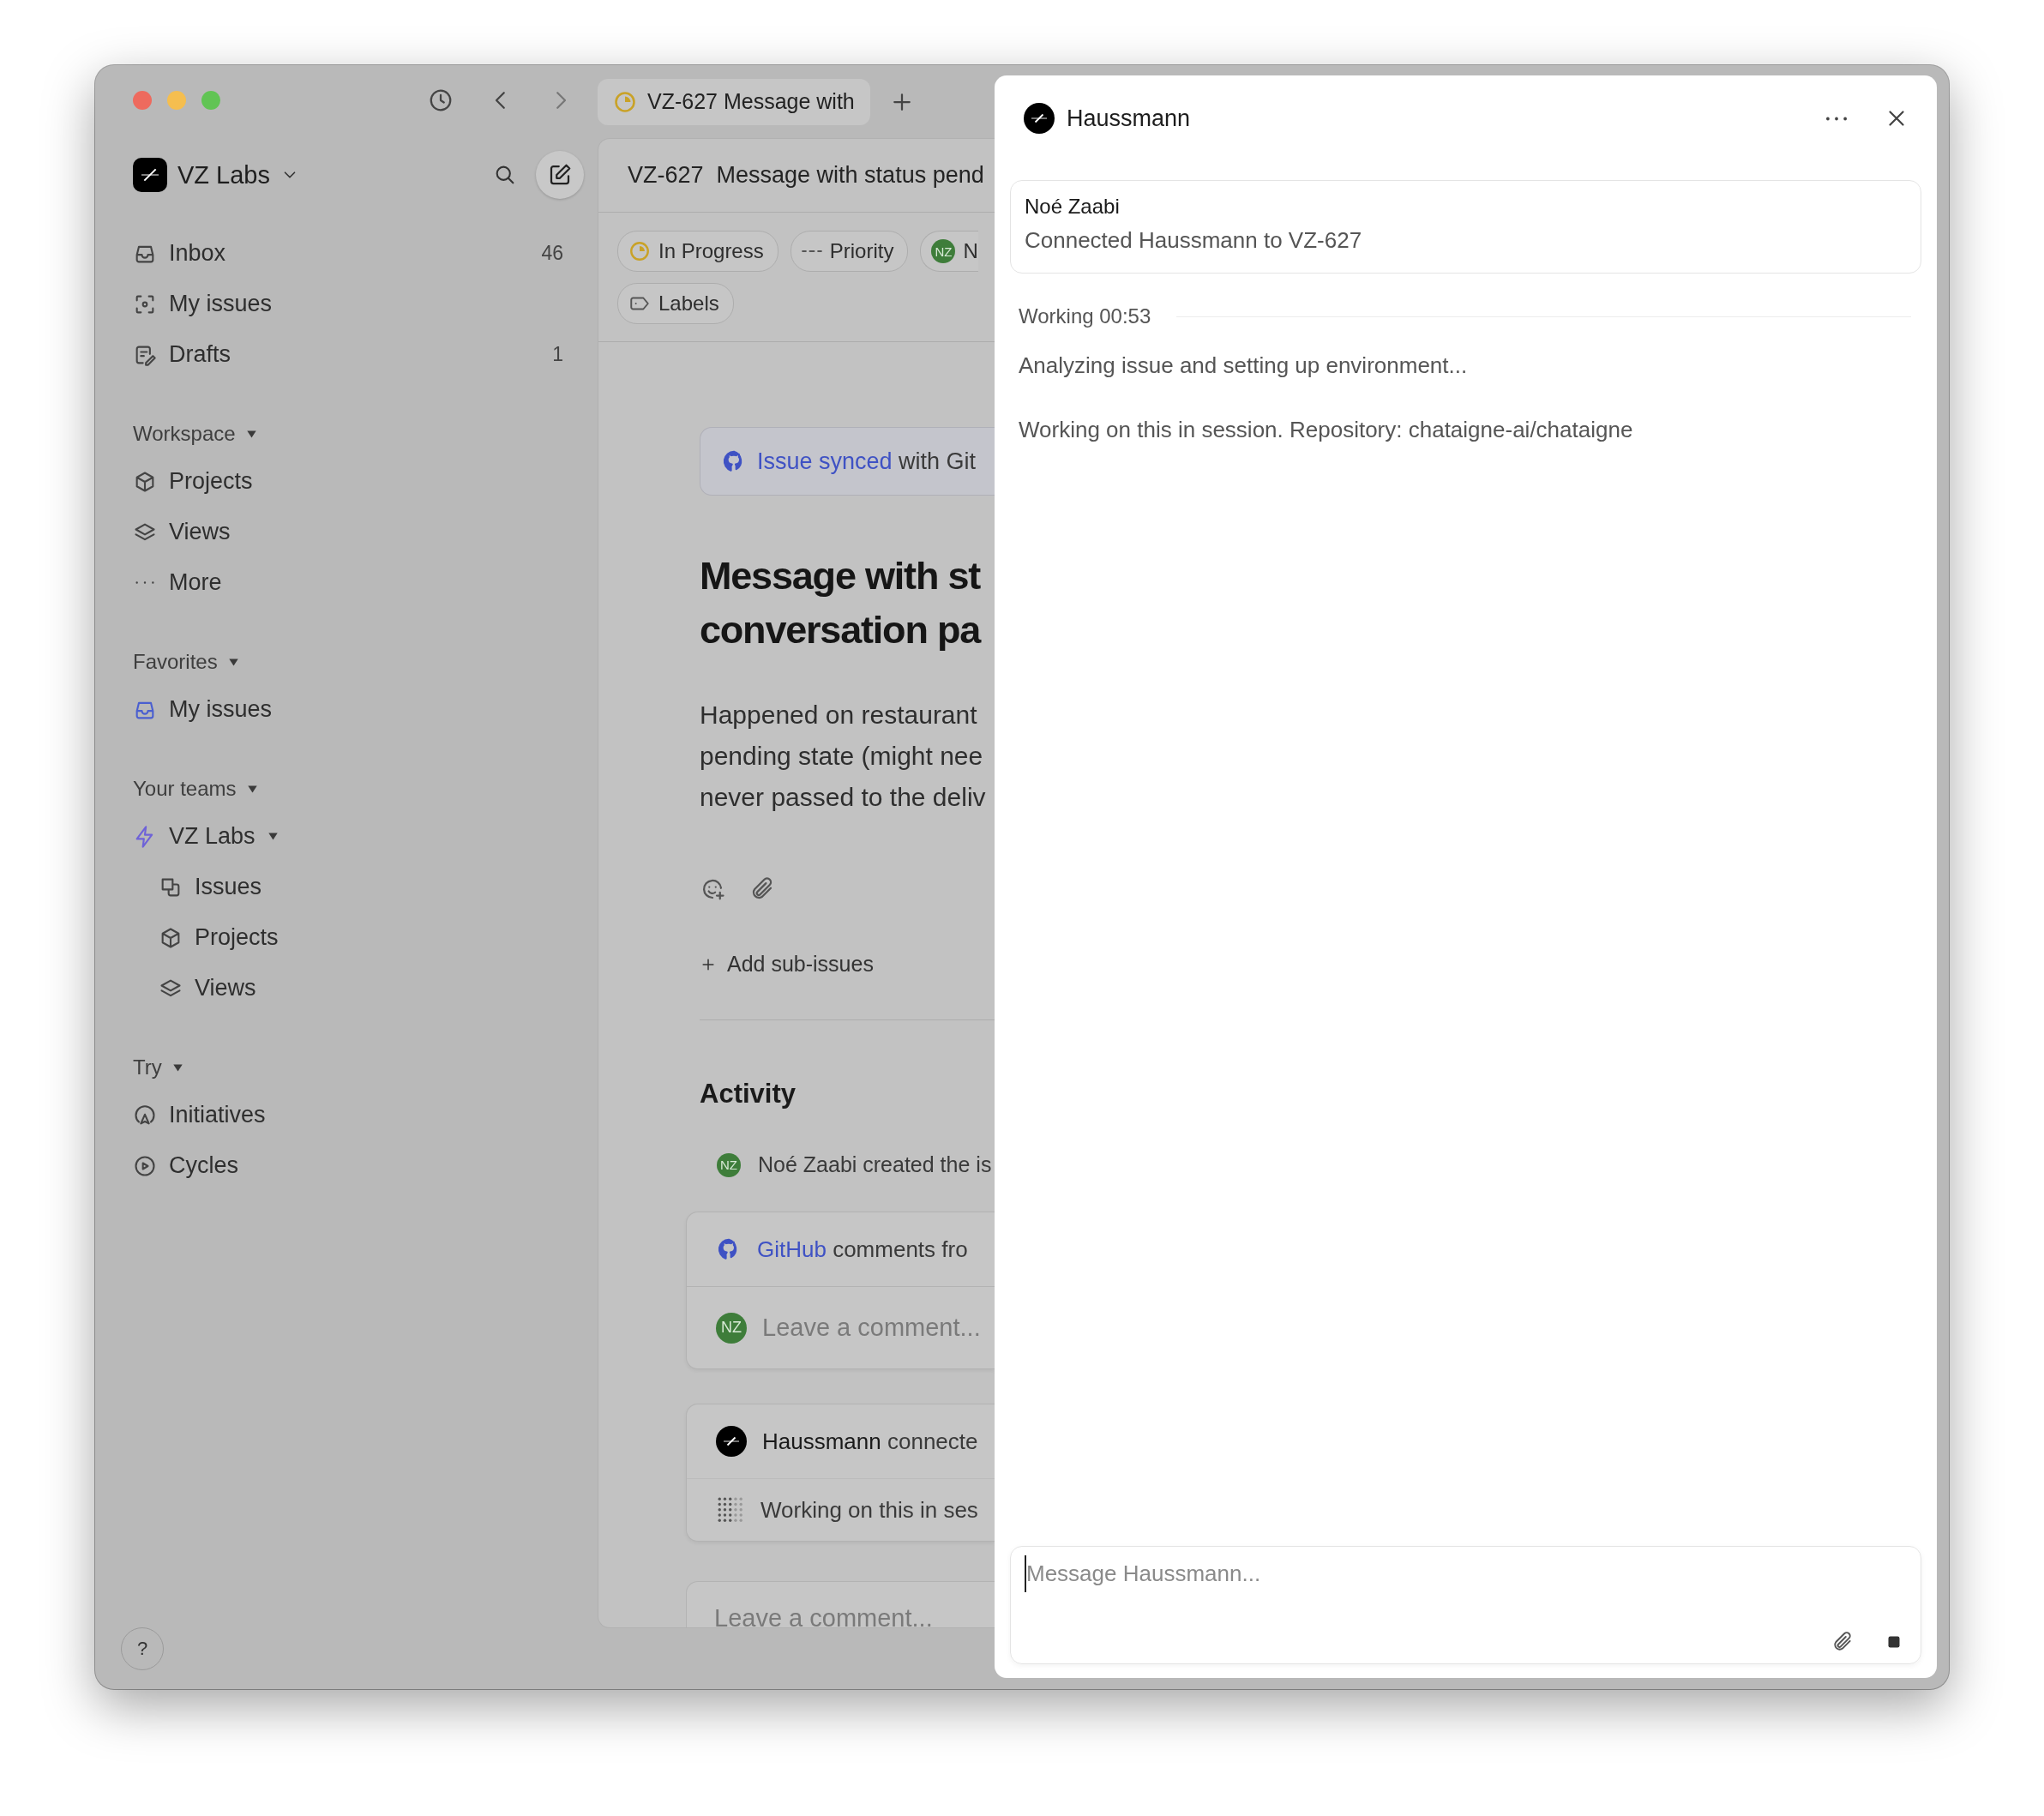 The width and height of the screenshot is (2044, 1816). I want to click on section-header: Try, so click(365, 1067).